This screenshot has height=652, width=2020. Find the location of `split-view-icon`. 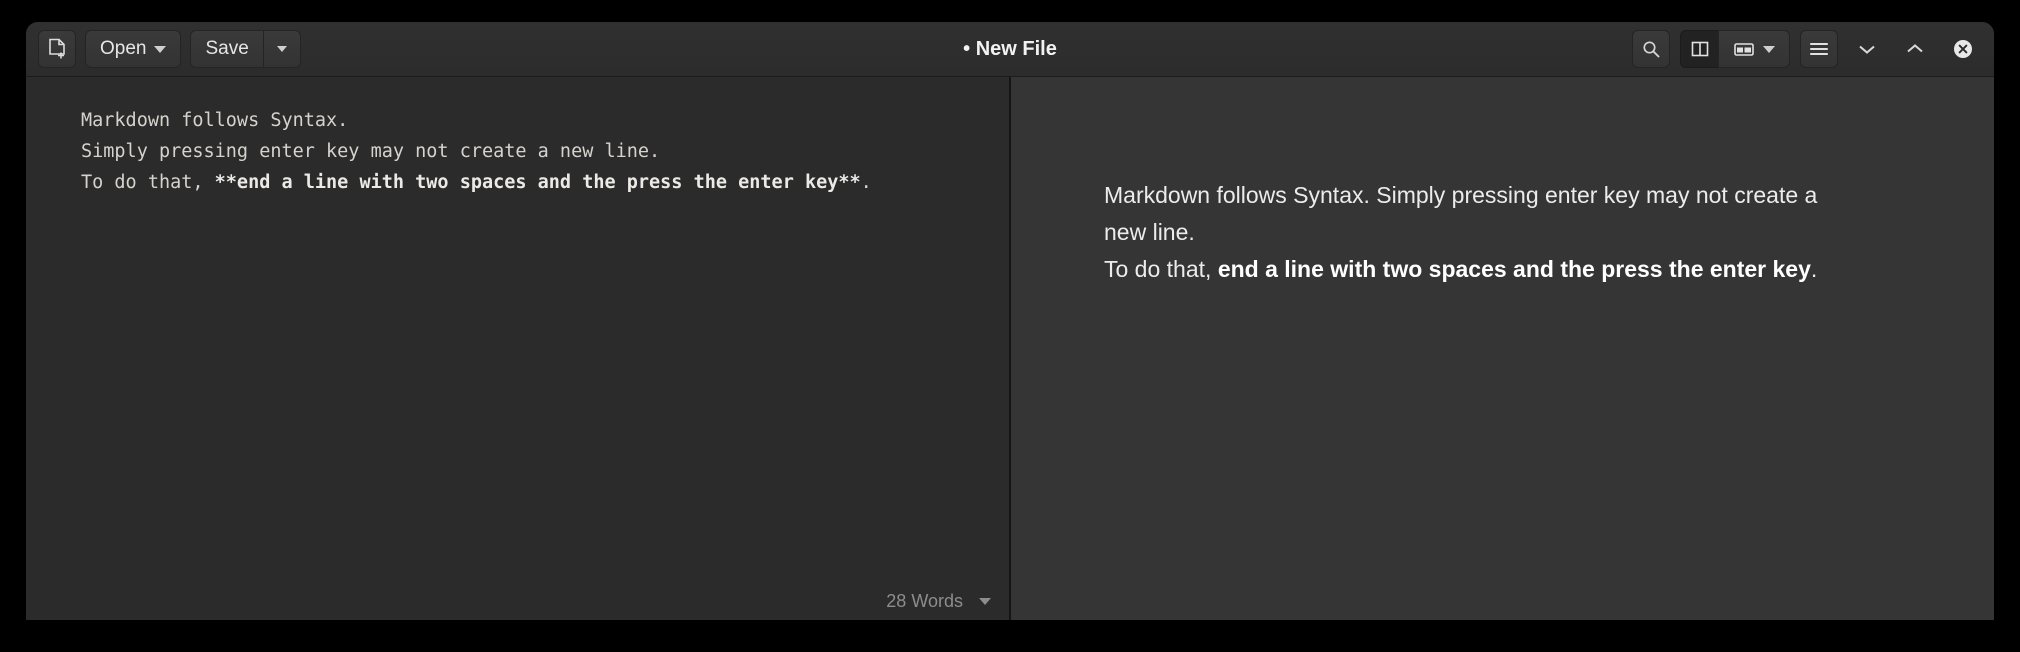

split-view-icon is located at coordinates (1700, 49).